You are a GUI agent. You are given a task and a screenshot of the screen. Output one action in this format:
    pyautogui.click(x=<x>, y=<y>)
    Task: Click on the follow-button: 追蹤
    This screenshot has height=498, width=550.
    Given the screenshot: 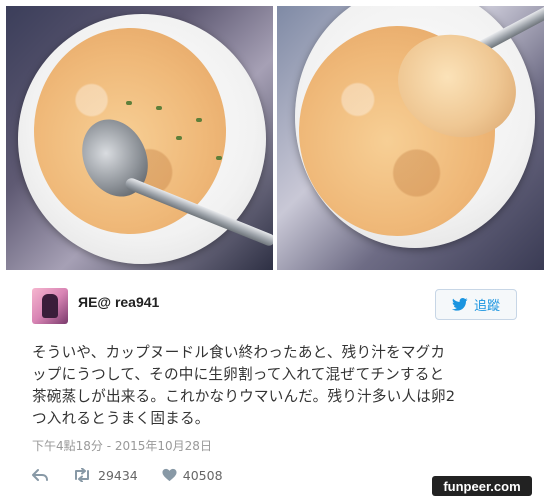 What is the action you would take?
    pyautogui.click(x=476, y=304)
    